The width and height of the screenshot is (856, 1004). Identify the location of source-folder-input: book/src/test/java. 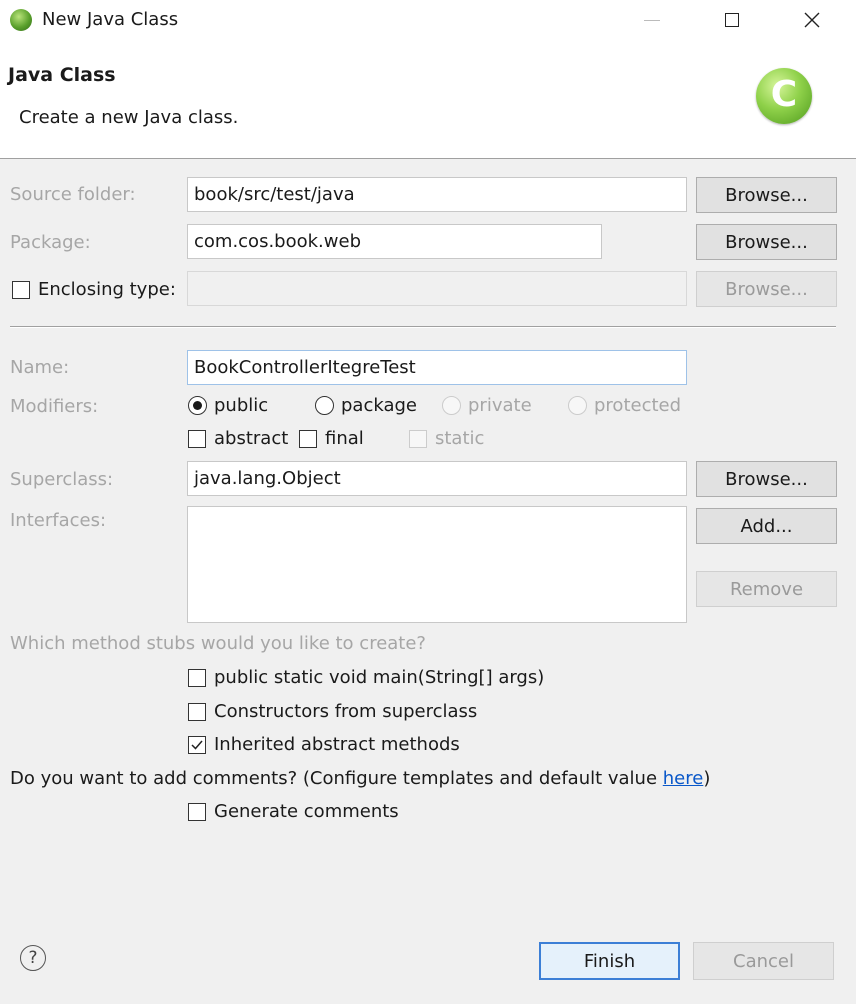
(437, 194).